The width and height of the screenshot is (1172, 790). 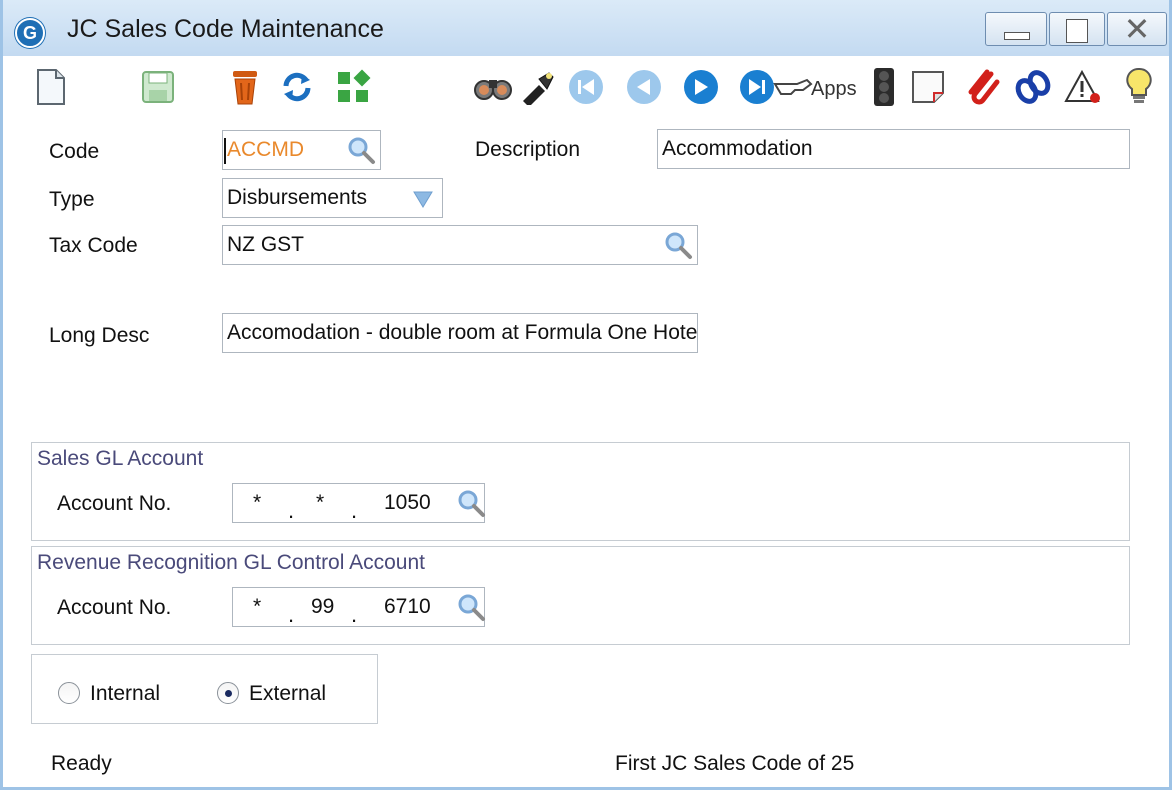 What do you see at coordinates (737, 148) in the screenshot?
I see `description-value: Accommodation` at bounding box center [737, 148].